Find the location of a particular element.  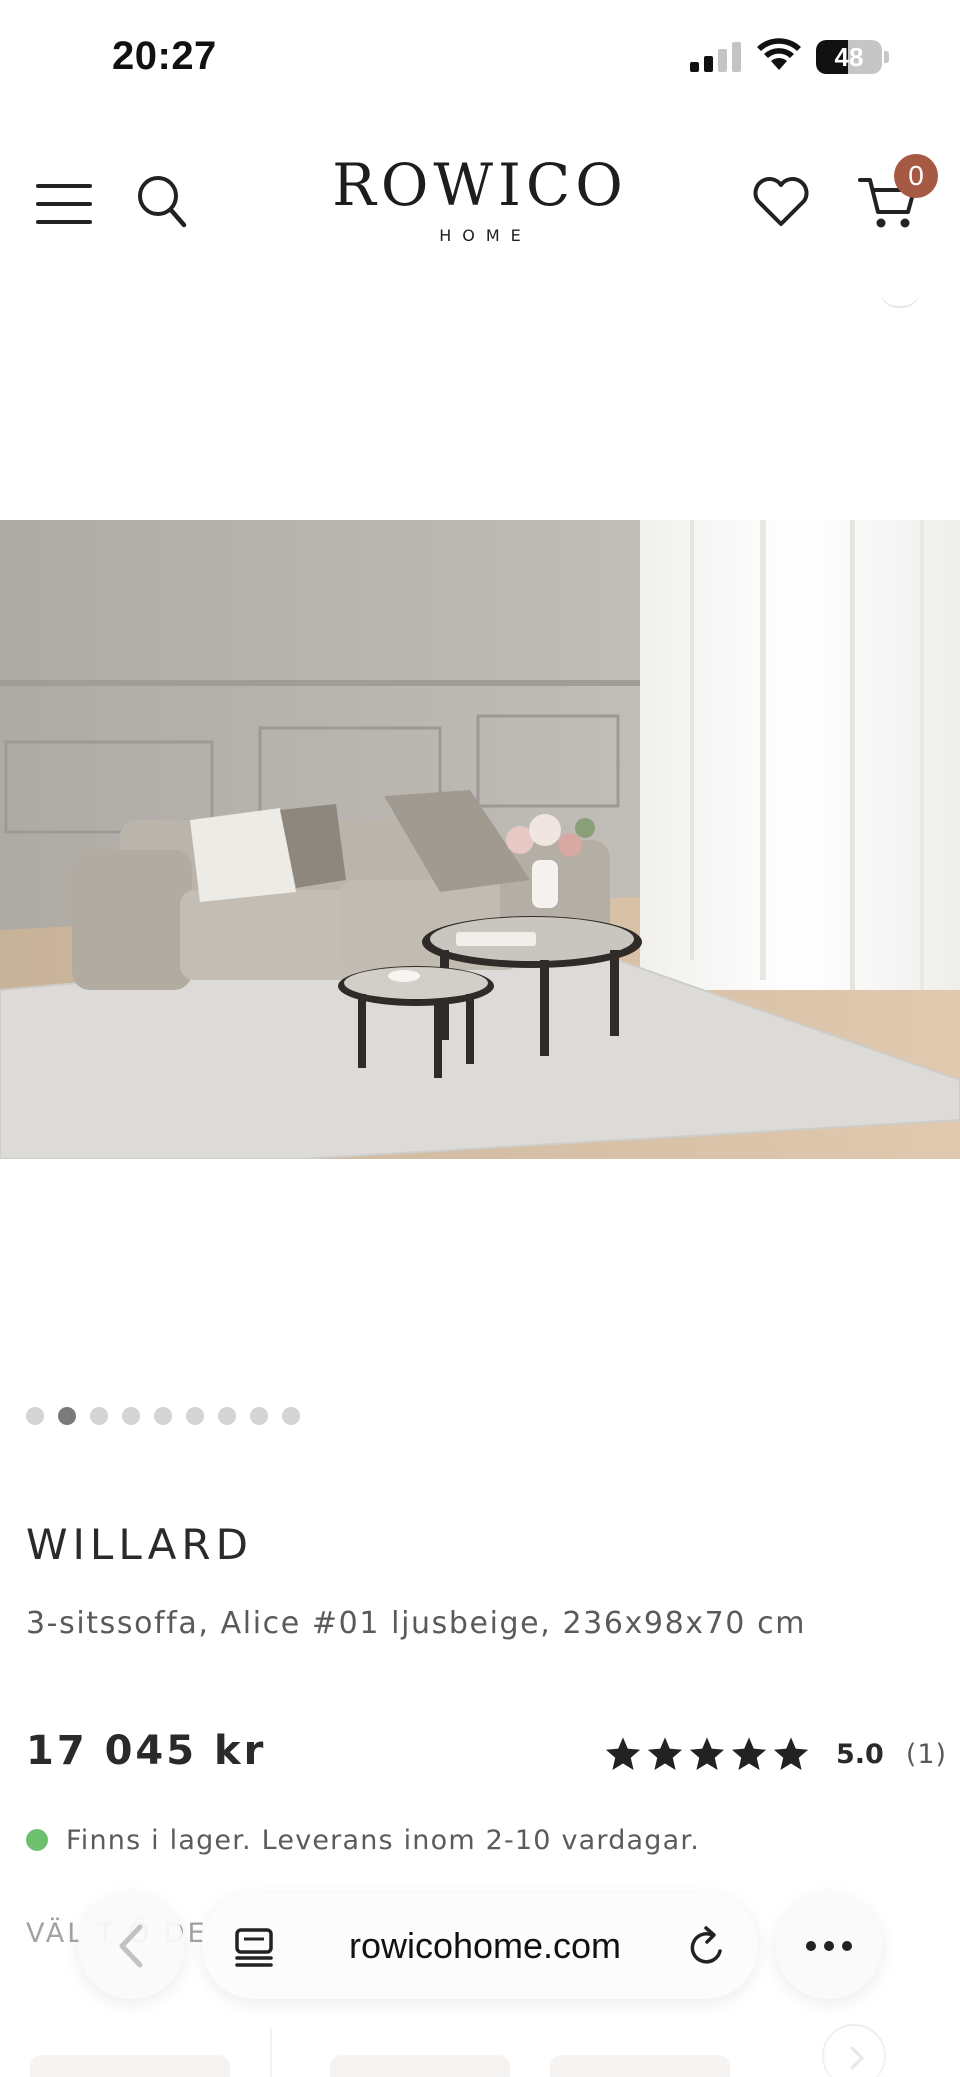

gallery-pagination is located at coordinates (163, 1417).